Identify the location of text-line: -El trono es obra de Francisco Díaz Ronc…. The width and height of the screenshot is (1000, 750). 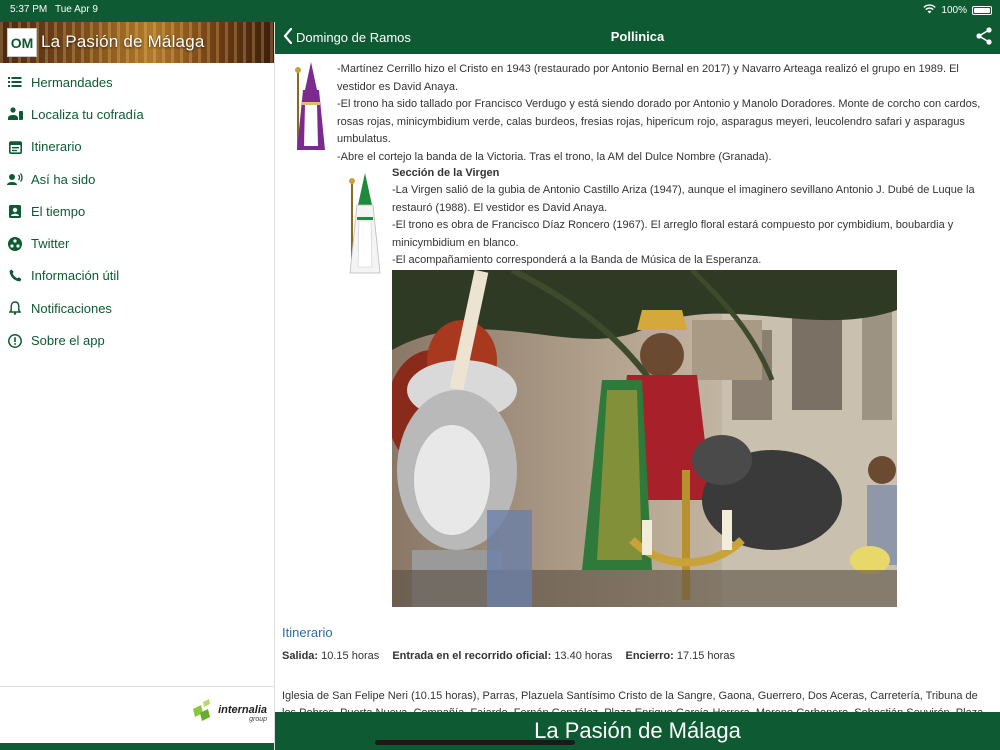
(673, 225).